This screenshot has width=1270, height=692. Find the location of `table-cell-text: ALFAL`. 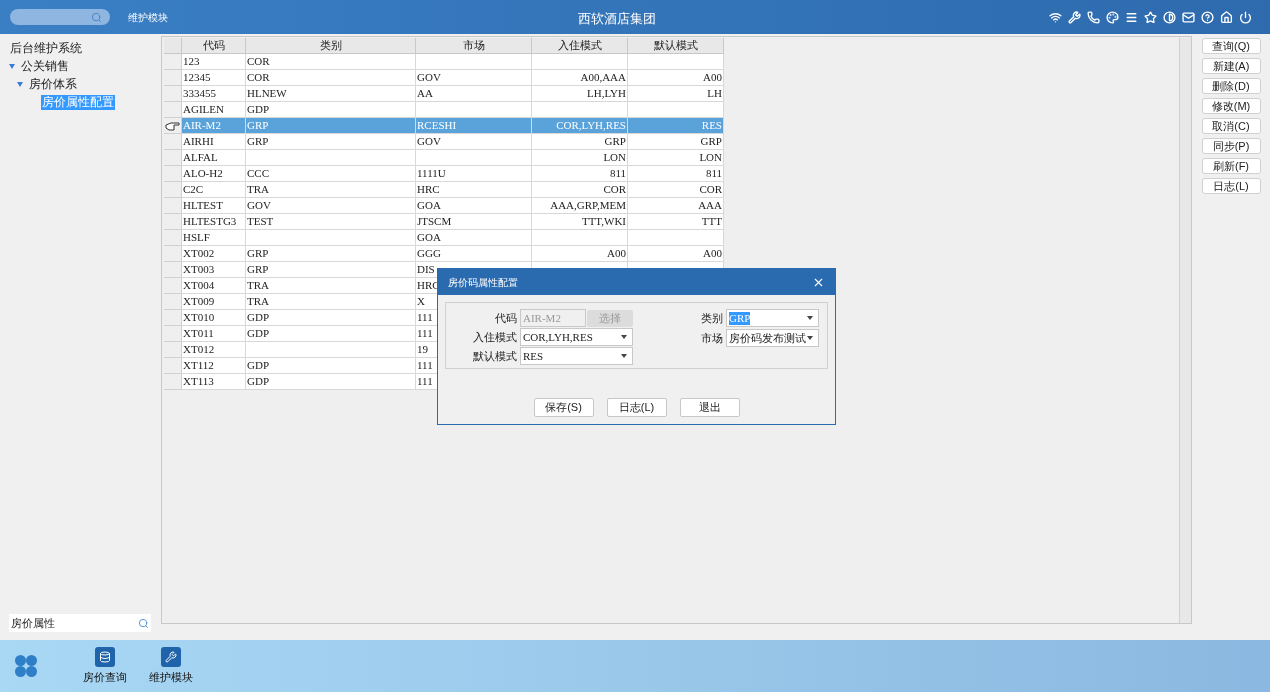

table-cell-text: ALFAL is located at coordinates (200, 158).